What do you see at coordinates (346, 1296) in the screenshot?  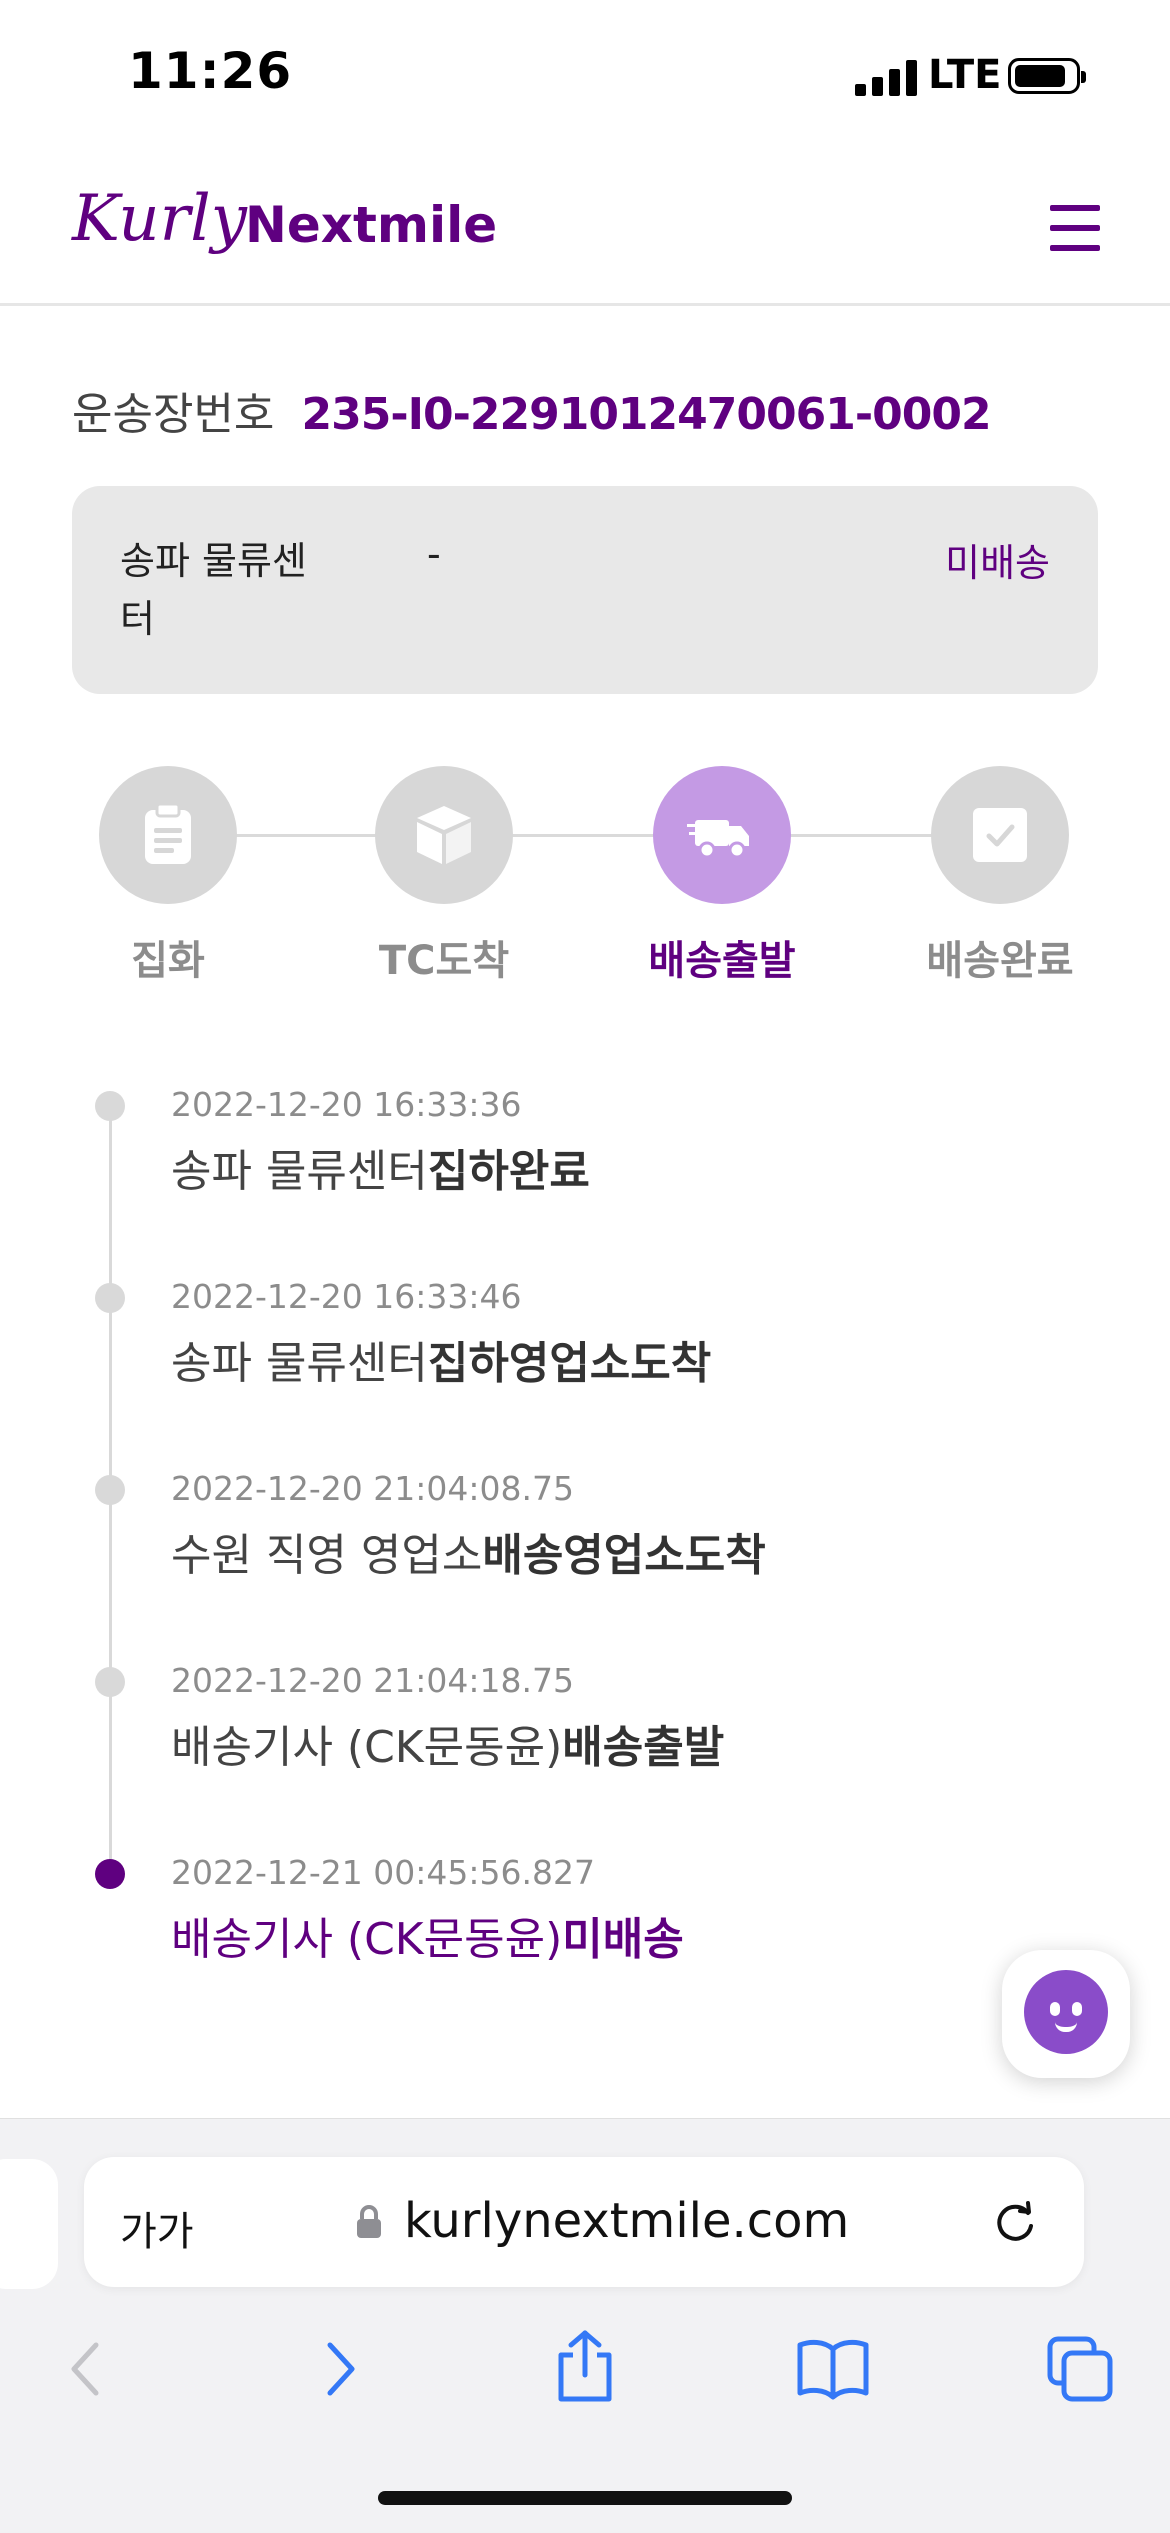 I see `event-timestamp: 2022-12-20 16:33:46` at bounding box center [346, 1296].